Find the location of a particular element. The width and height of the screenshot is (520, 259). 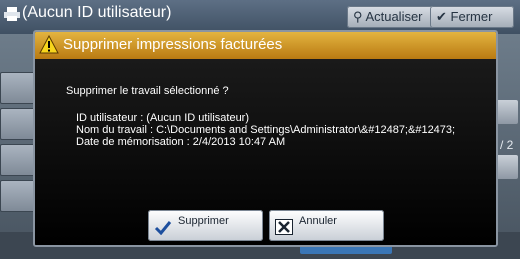

checkmark-icon is located at coordinates (163, 228).